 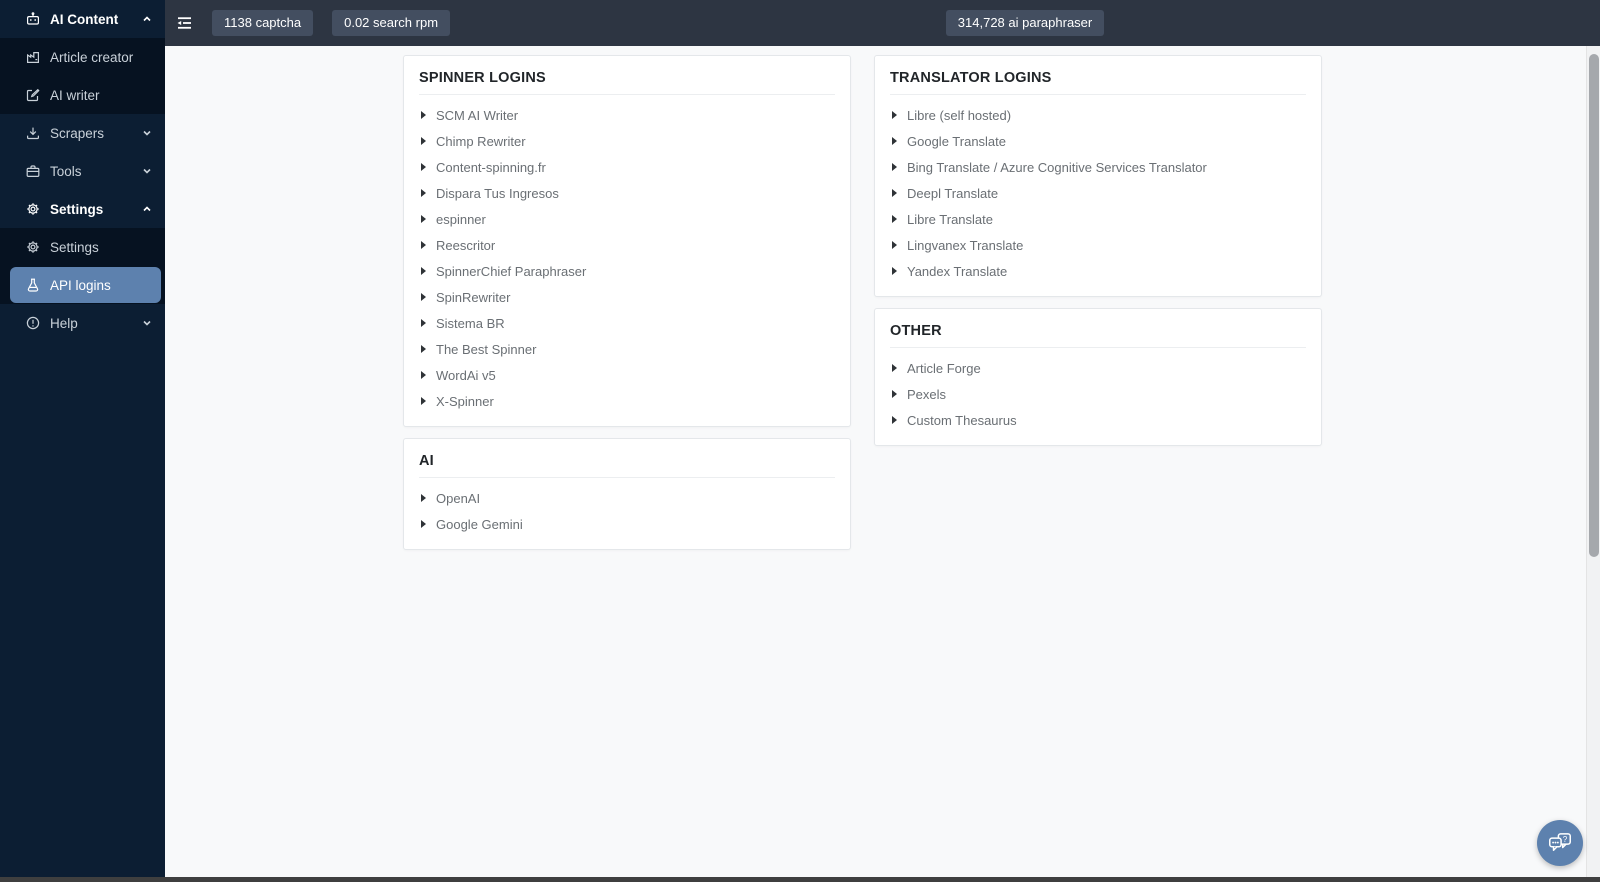 I want to click on api-login-label: Content-spinning.fr, so click(x=491, y=167).